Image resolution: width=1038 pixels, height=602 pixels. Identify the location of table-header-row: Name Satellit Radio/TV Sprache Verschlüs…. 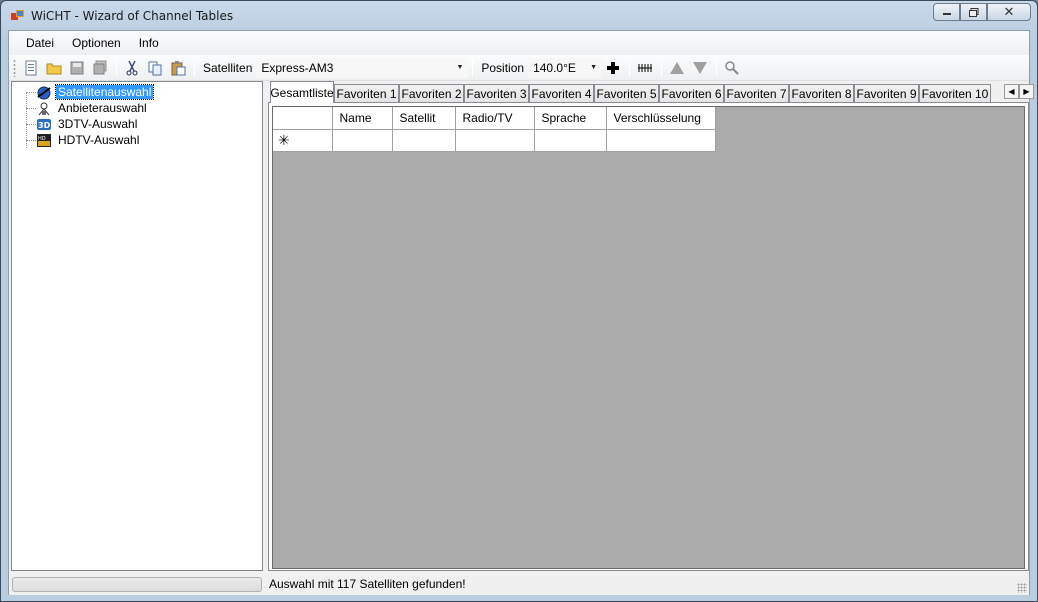
(494, 118).